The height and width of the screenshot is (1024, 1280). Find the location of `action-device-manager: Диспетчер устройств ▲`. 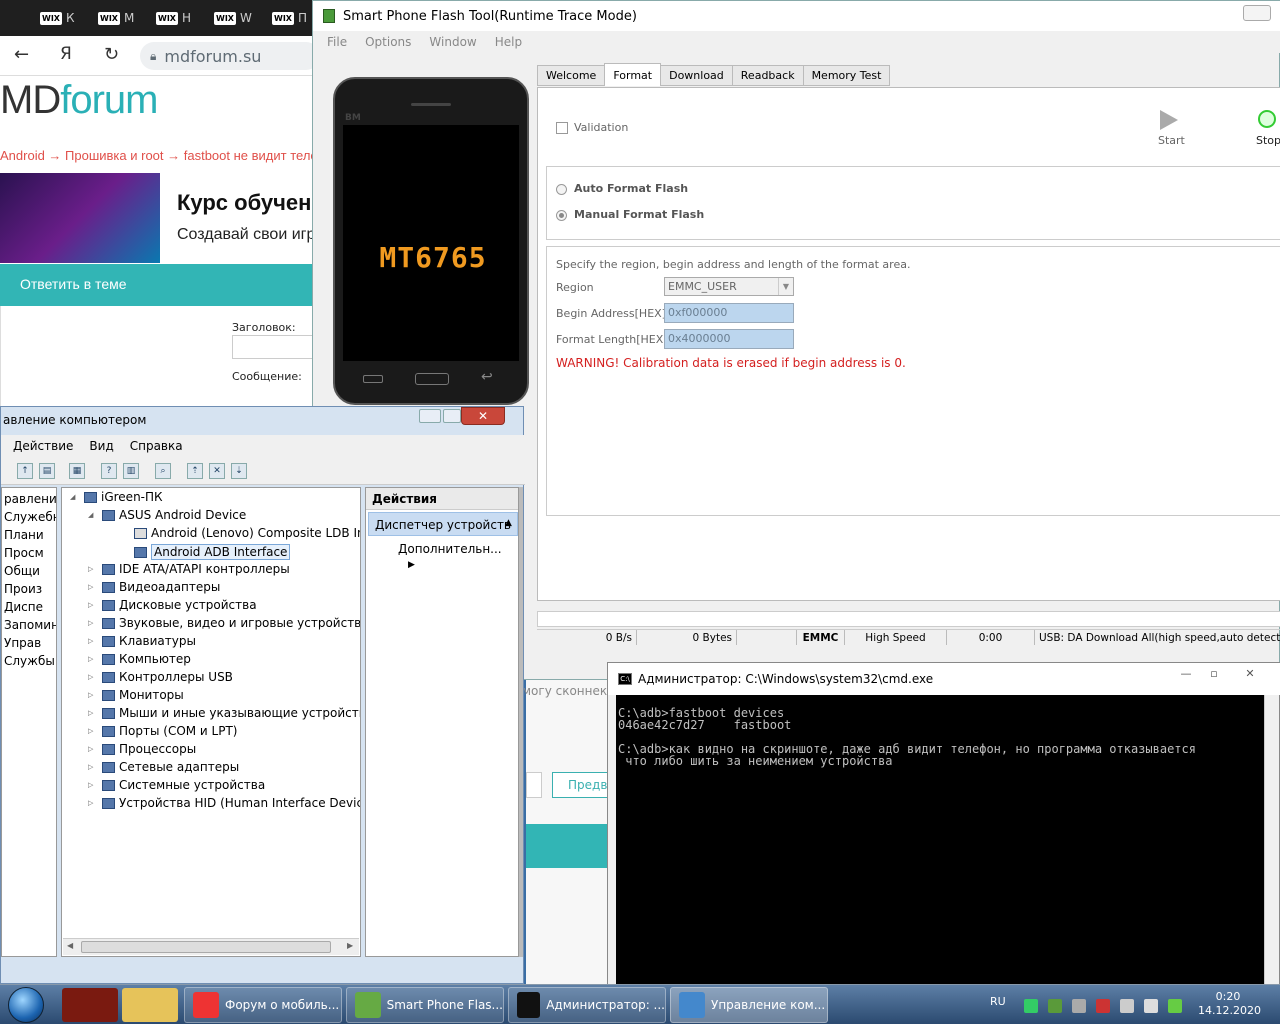

action-device-manager: Диспетчер устройств ▲ is located at coordinates (443, 524).